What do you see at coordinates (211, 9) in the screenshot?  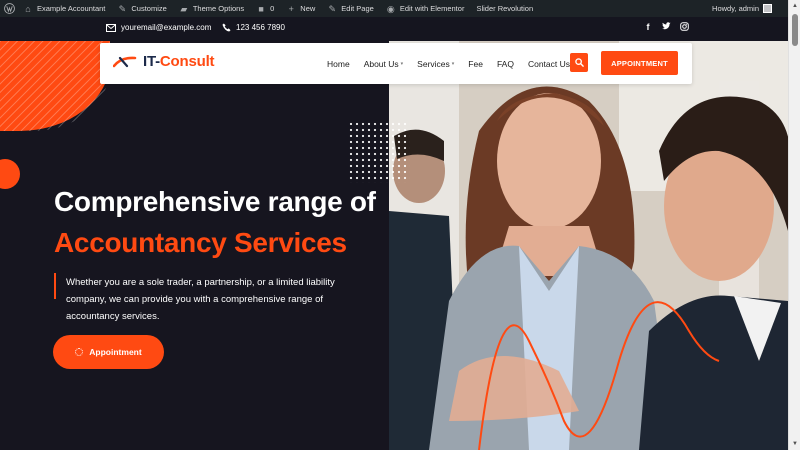 I see `admin-bar-theme-options: ▰ Theme Options` at bounding box center [211, 9].